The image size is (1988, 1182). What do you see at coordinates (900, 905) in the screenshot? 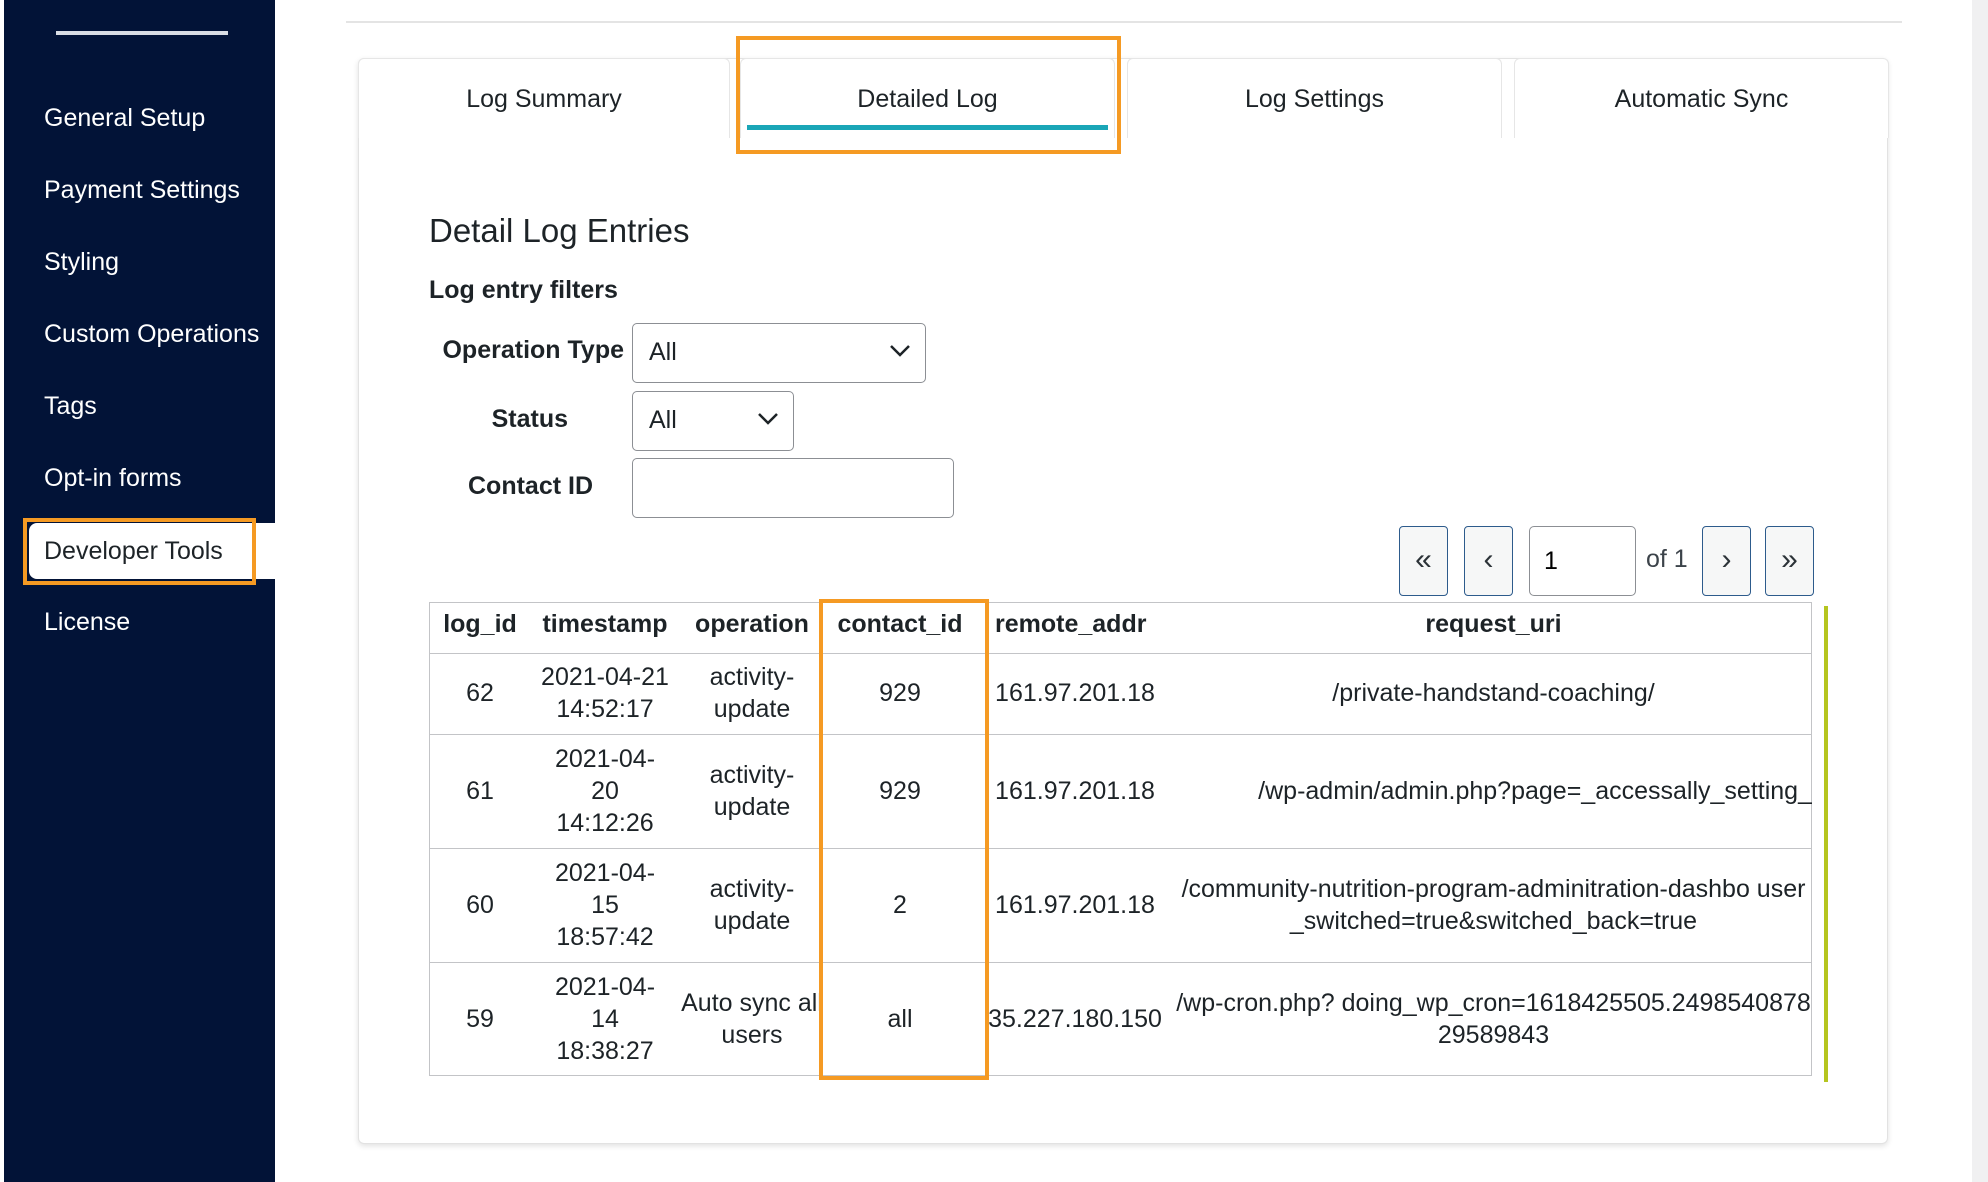
I see `cell-contact-id: 2` at bounding box center [900, 905].